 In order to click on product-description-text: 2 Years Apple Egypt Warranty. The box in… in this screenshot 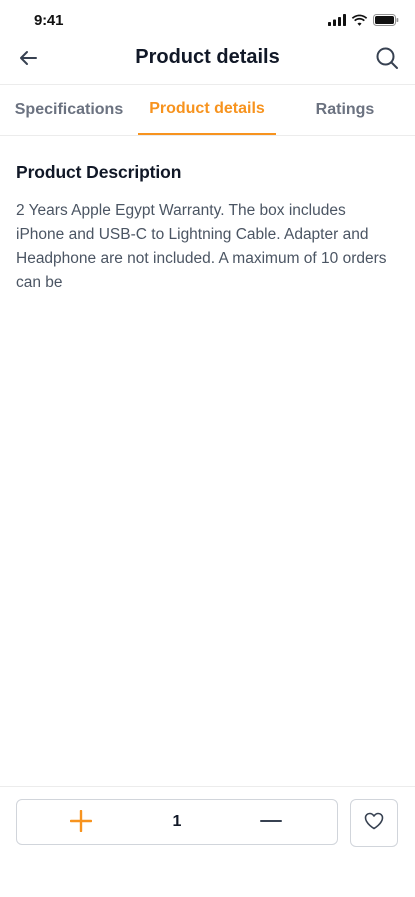, I will do `click(201, 246)`.